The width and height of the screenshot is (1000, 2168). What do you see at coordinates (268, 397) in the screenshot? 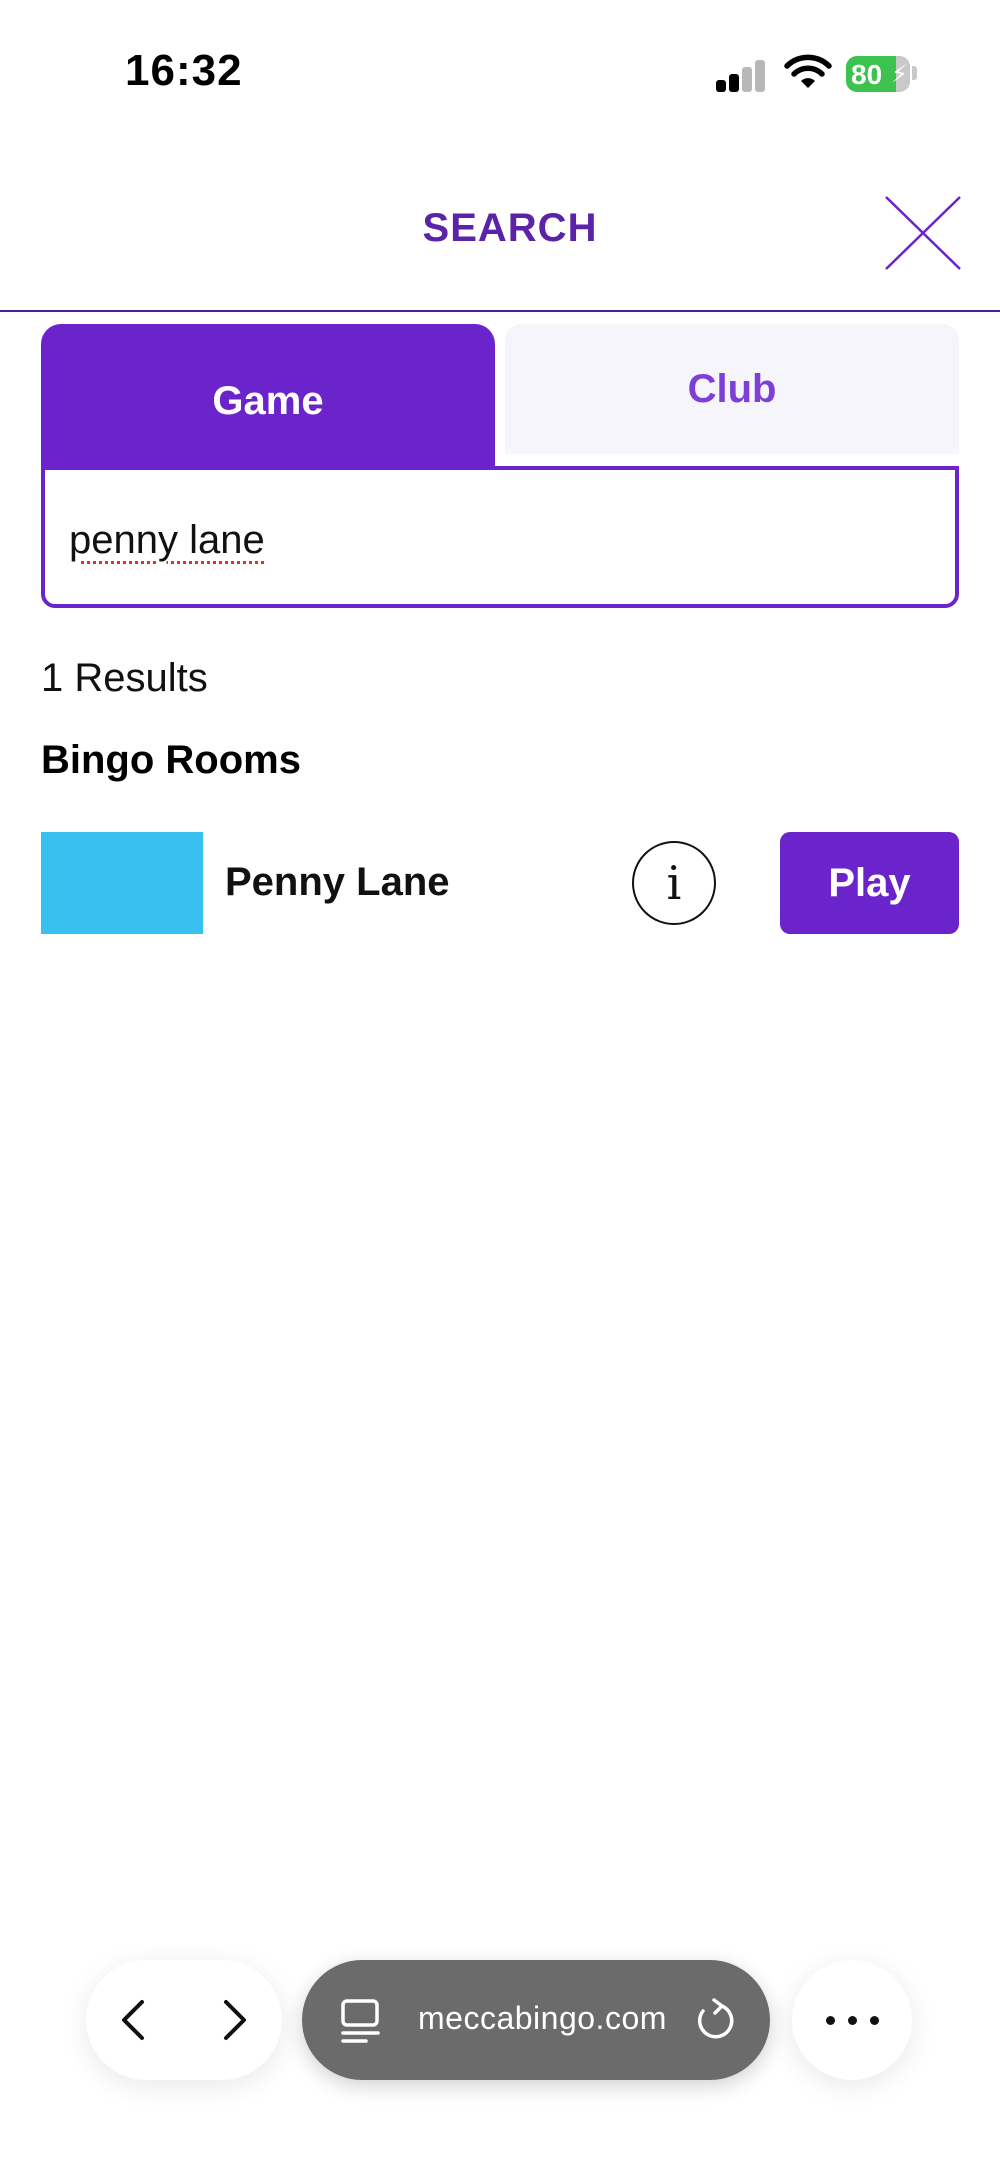
I see `tab-game: Game` at bounding box center [268, 397].